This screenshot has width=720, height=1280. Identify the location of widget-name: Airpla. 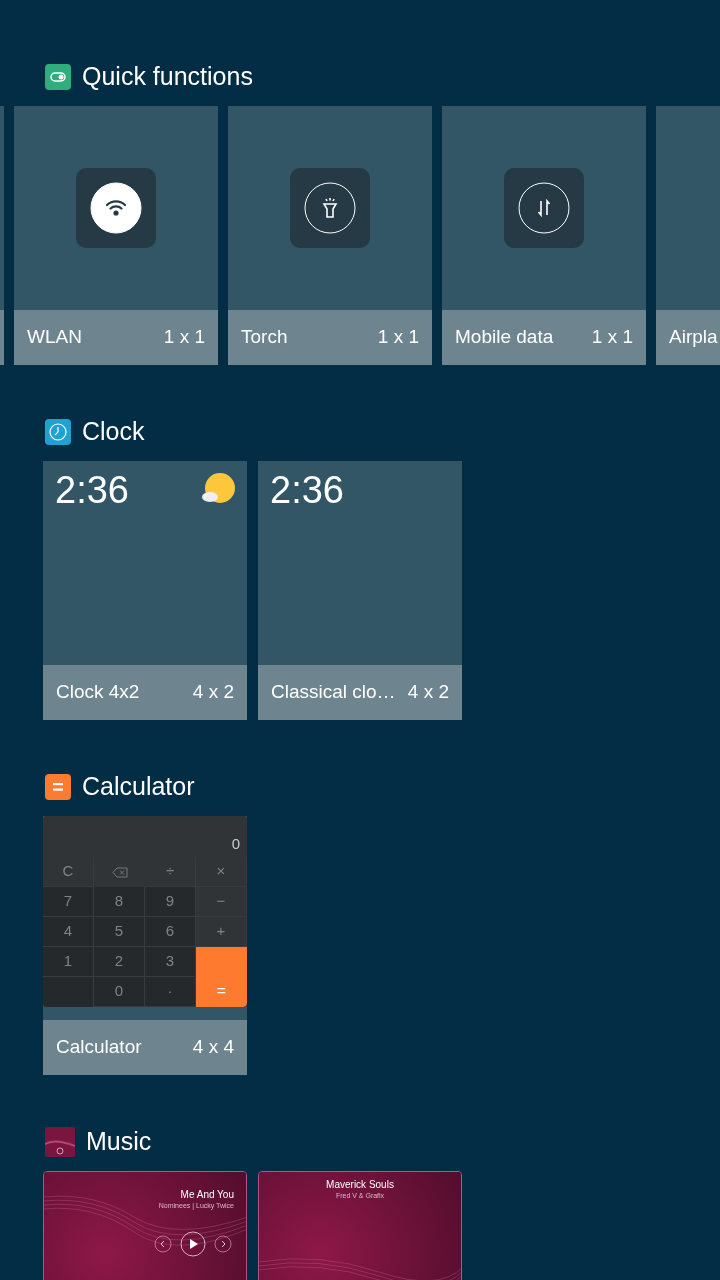
(693, 337).